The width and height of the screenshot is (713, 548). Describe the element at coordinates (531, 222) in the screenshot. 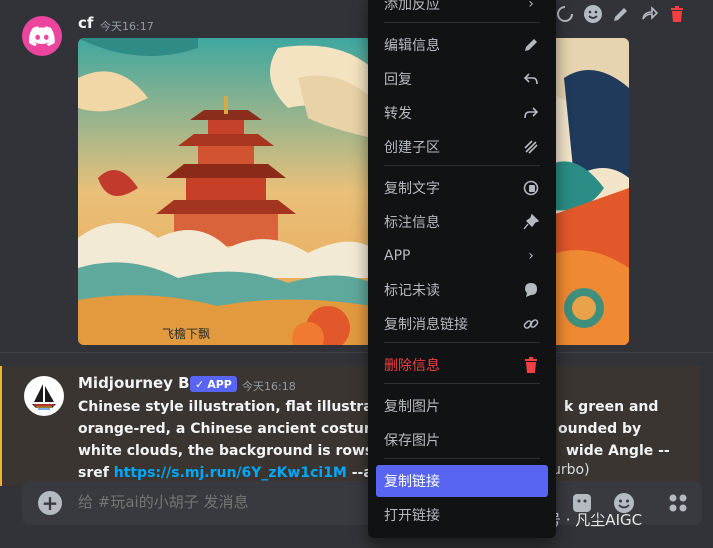

I see `pin-icon` at that location.